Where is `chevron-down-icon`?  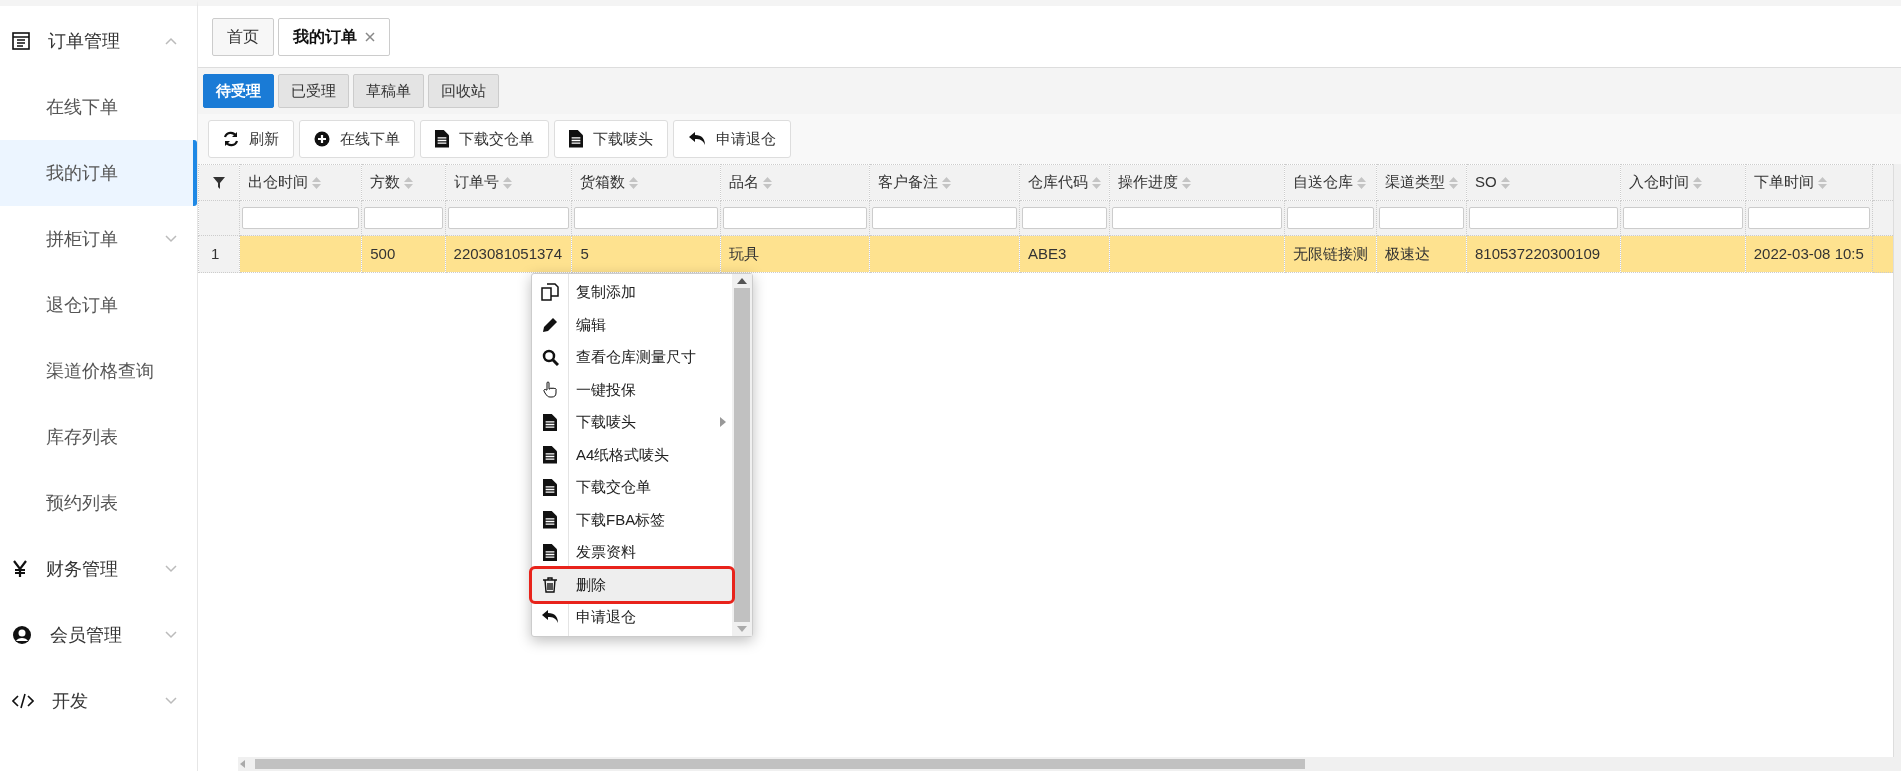
chevron-down-icon is located at coordinates (171, 239).